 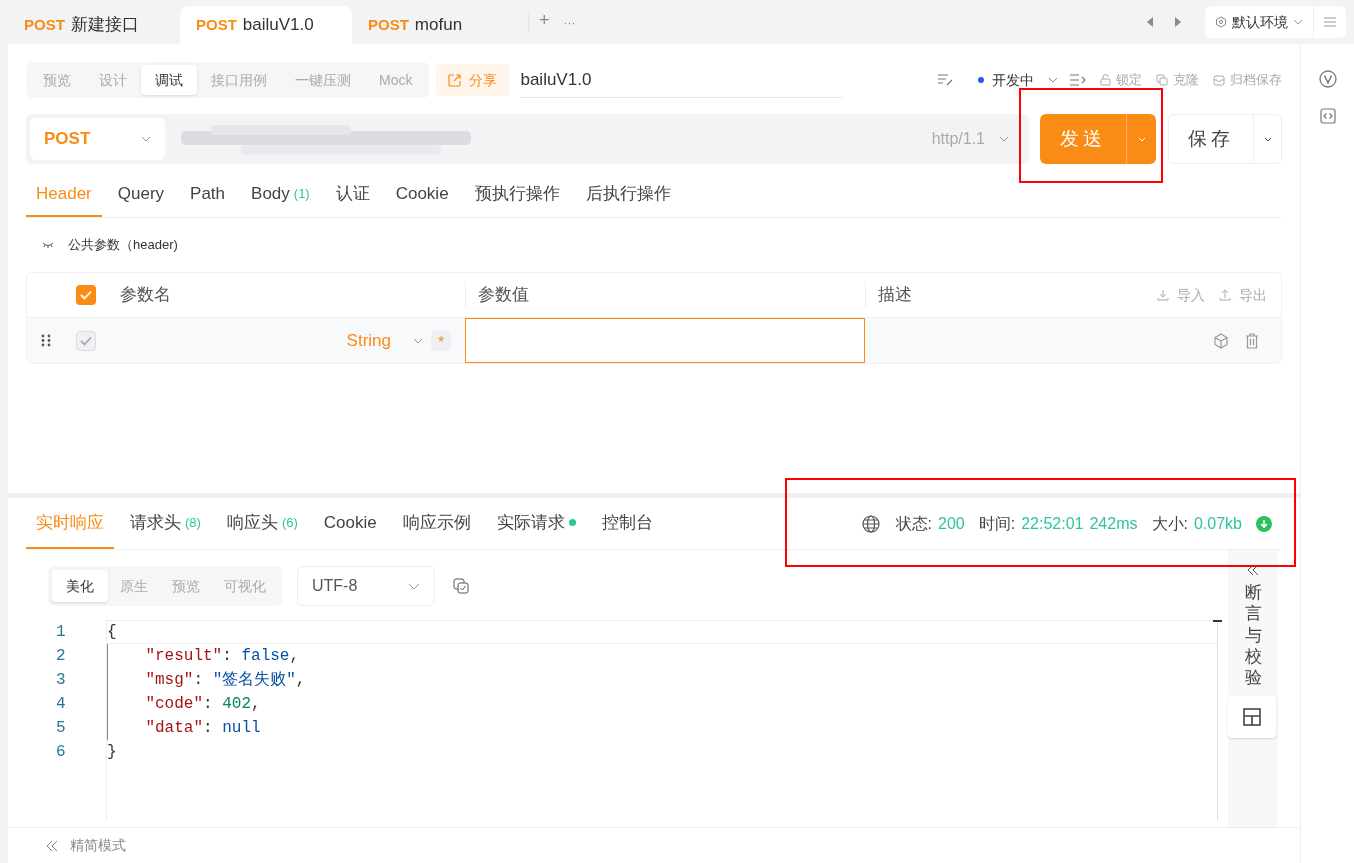 I want to click on cube-icon, so click(x=1221, y=340).